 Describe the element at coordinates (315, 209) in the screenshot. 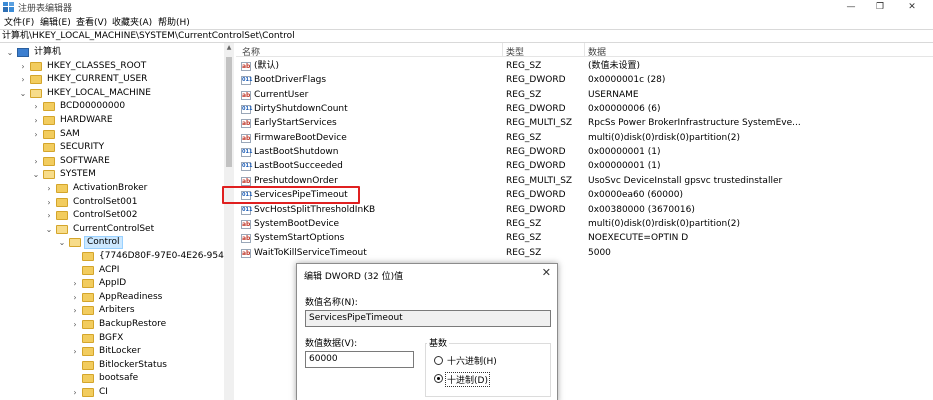

I see `value-name: SvcHostSplitThresholdInKB` at that location.